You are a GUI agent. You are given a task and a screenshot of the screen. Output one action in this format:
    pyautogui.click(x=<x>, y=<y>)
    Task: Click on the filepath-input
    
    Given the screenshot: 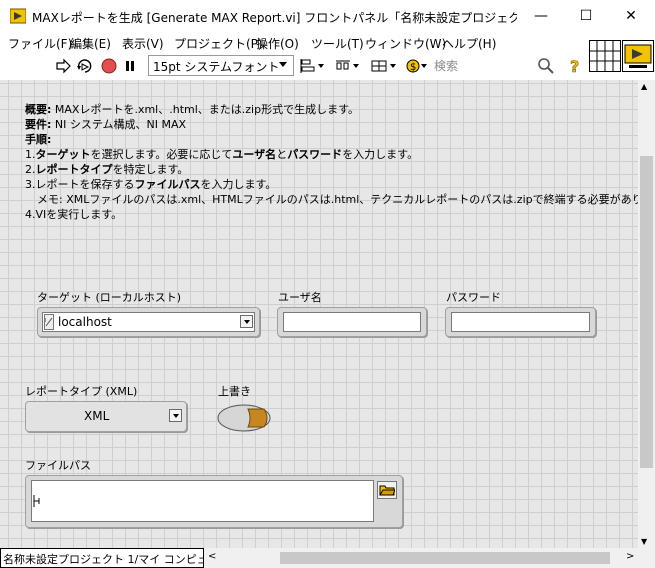 What is the action you would take?
    pyautogui.click(x=202, y=501)
    